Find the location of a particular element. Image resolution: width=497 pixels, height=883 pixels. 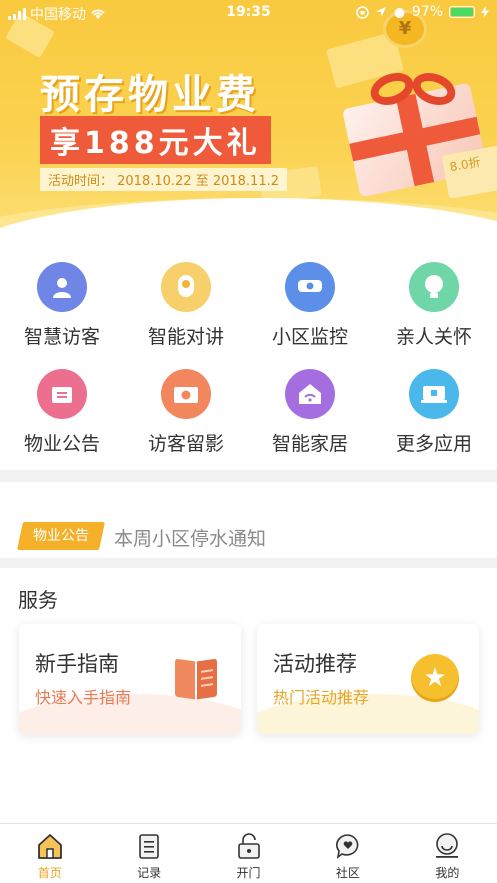

grid-label: 智能家居 is located at coordinates (309, 444).